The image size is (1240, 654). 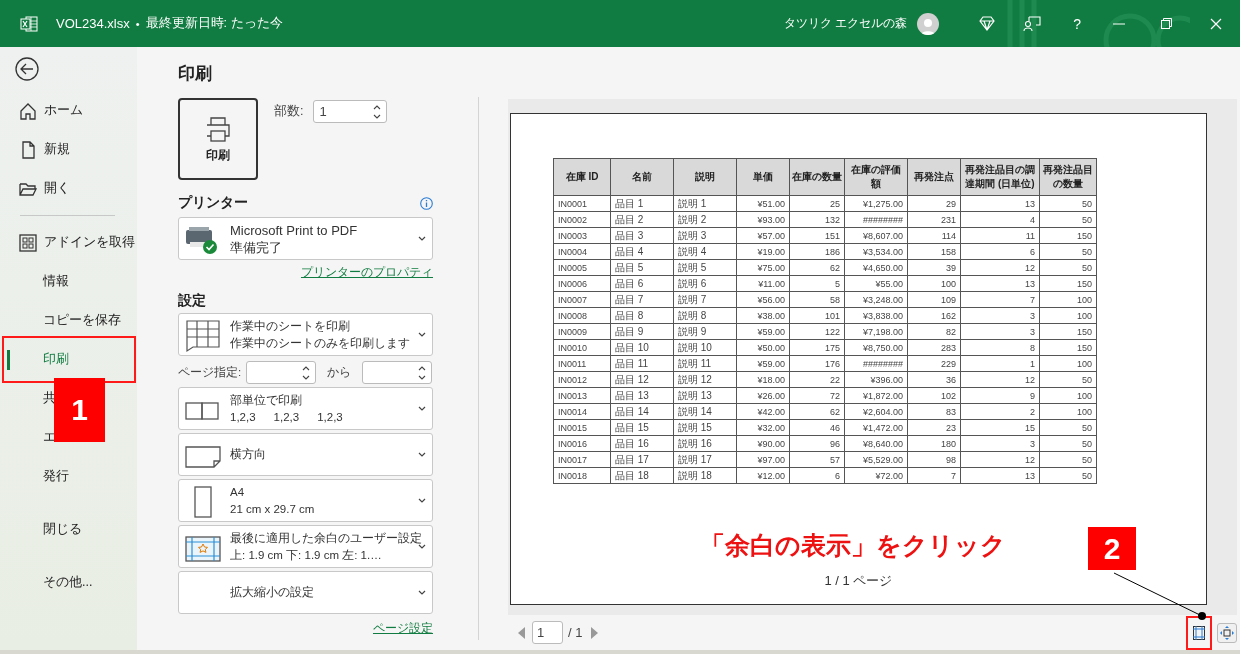 I want to click on sidebar-item: ホーム, so click(x=63, y=110).